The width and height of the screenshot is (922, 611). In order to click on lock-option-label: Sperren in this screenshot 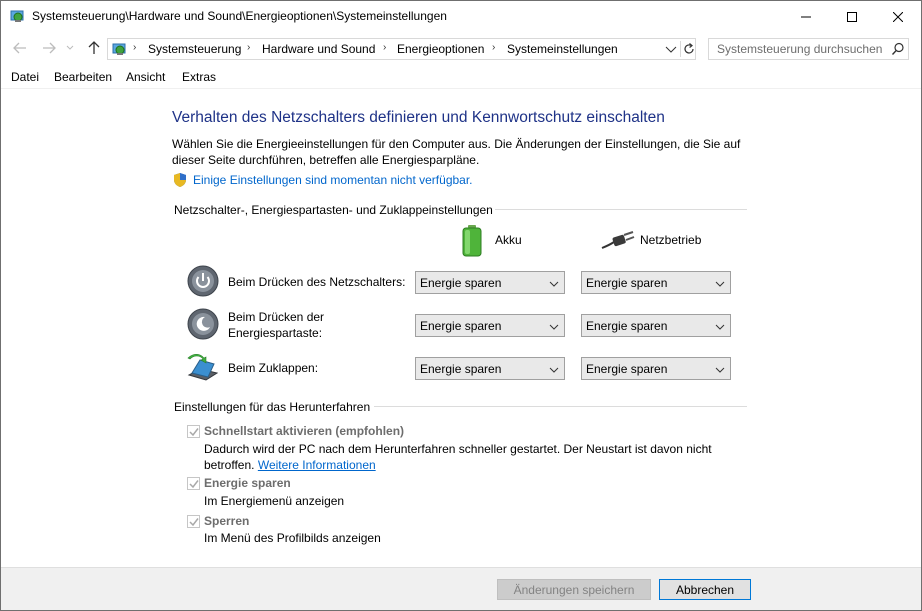, I will do `click(227, 521)`.